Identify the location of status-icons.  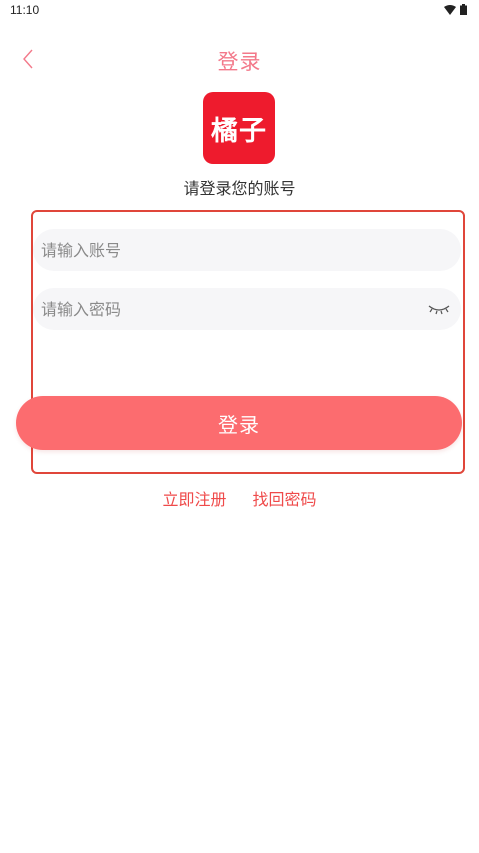
(455, 9).